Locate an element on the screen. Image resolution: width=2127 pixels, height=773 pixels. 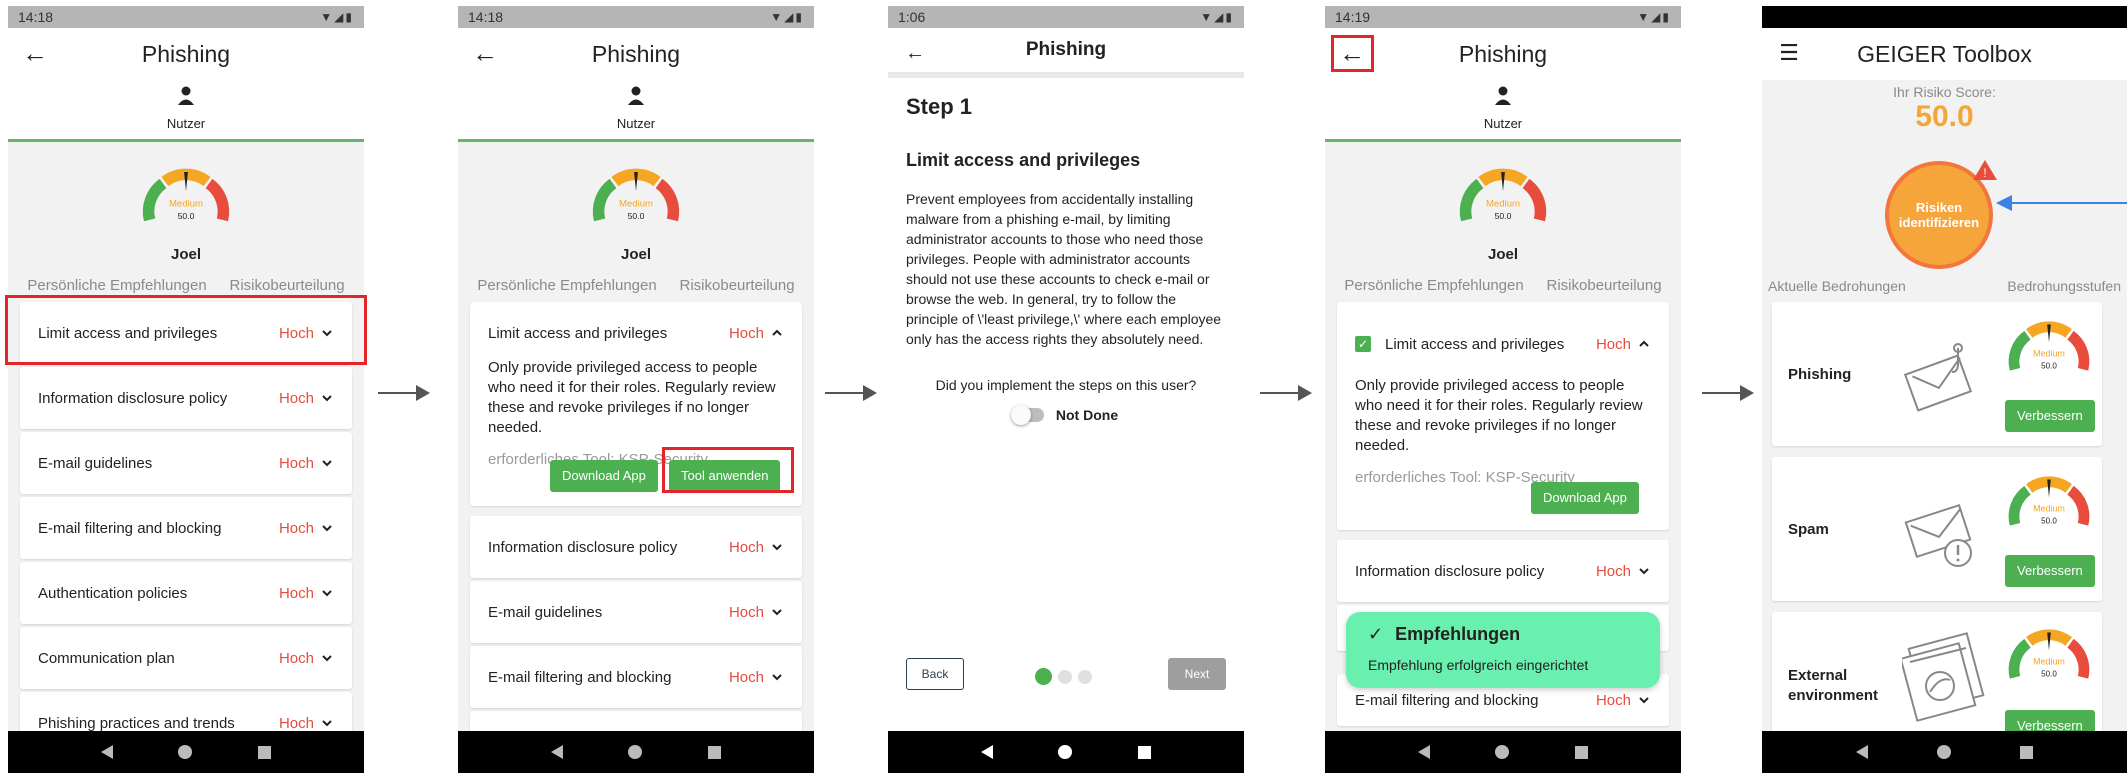
recommendation-item: Authentication policies Hoch is located at coordinates (186, 593).